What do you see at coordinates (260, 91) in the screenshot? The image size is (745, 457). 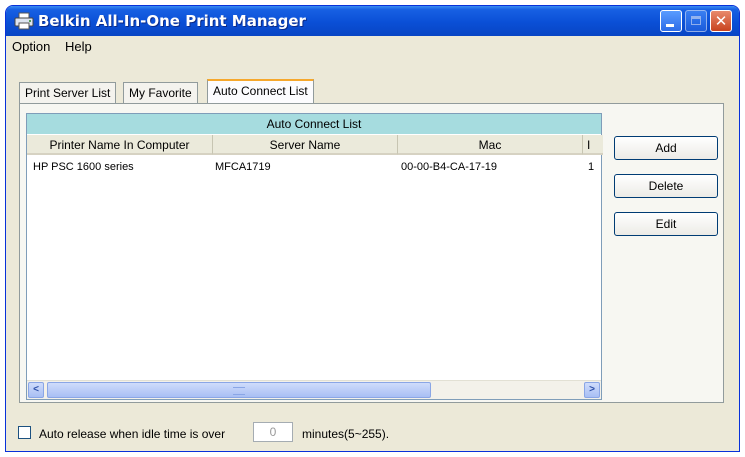 I see `tab-auto-connect-list: Auto Connect List` at bounding box center [260, 91].